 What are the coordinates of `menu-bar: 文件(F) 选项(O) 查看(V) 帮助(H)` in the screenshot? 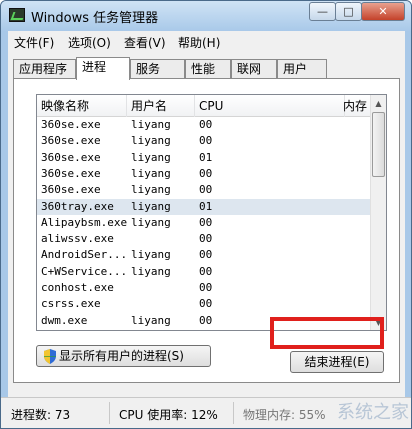 It's located at (206, 41).